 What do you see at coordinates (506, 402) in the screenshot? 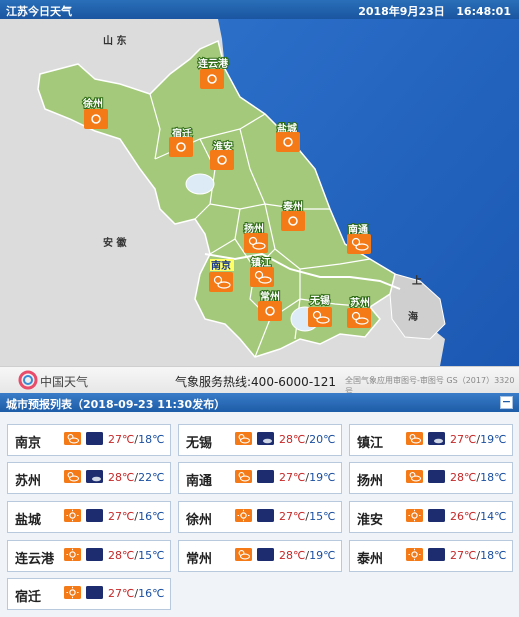
I see `collapse-button: −` at bounding box center [506, 402].